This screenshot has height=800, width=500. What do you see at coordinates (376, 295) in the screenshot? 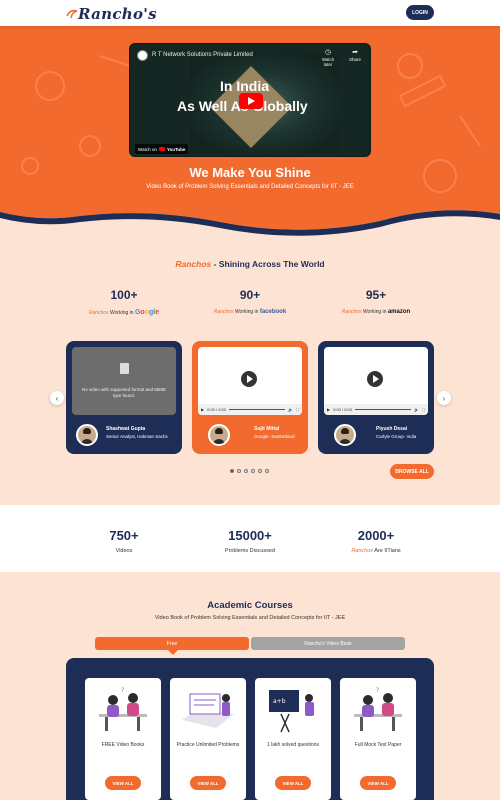
I see `amazon-count: 95+` at bounding box center [376, 295].